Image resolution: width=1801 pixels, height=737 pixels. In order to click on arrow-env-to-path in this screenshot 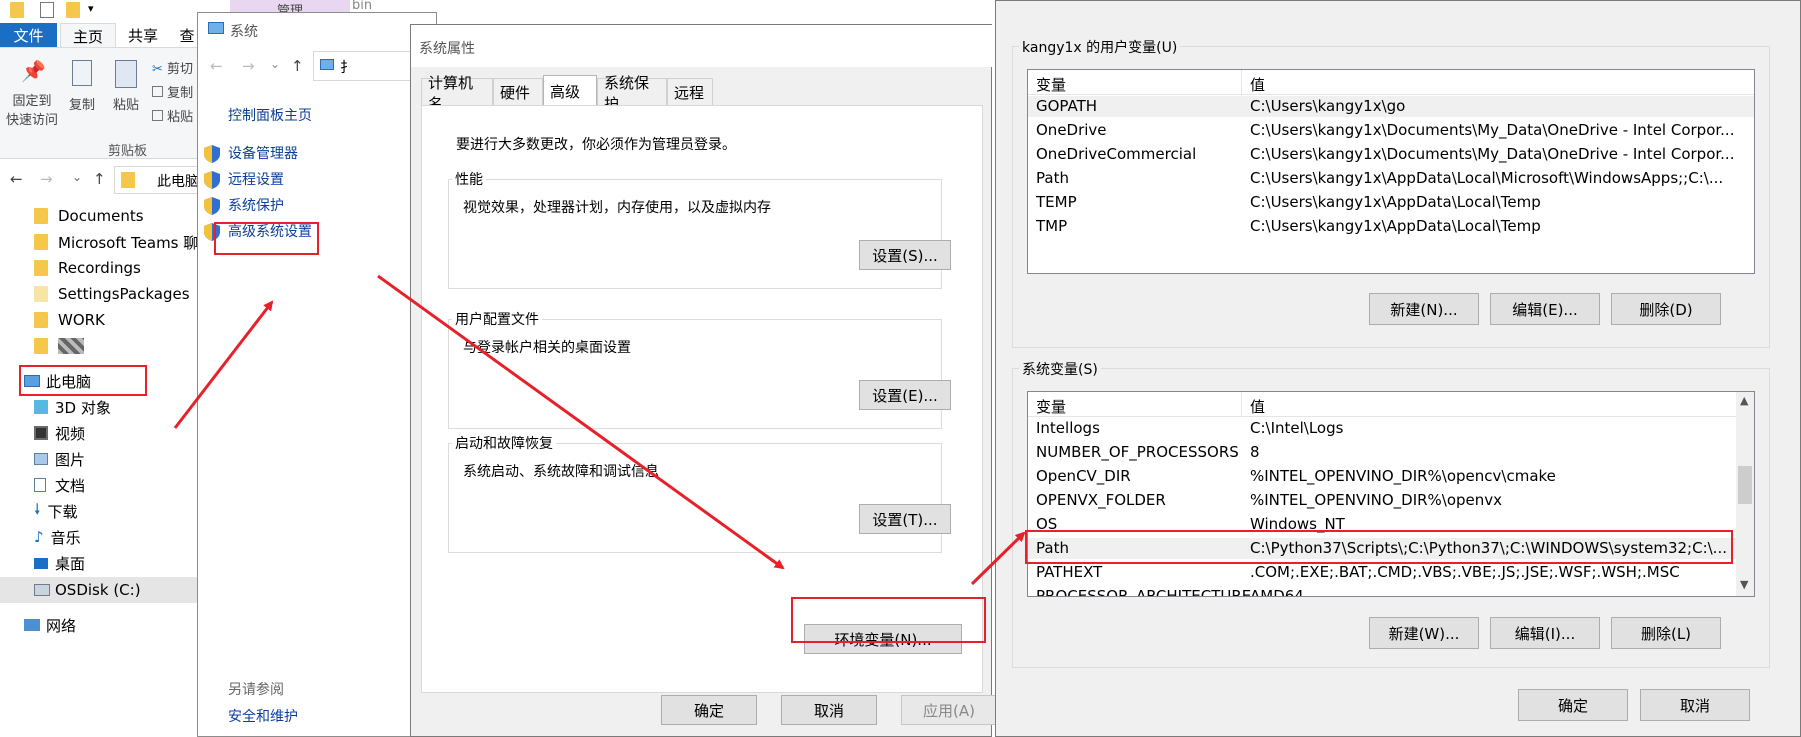, I will do `click(998, 558)`.